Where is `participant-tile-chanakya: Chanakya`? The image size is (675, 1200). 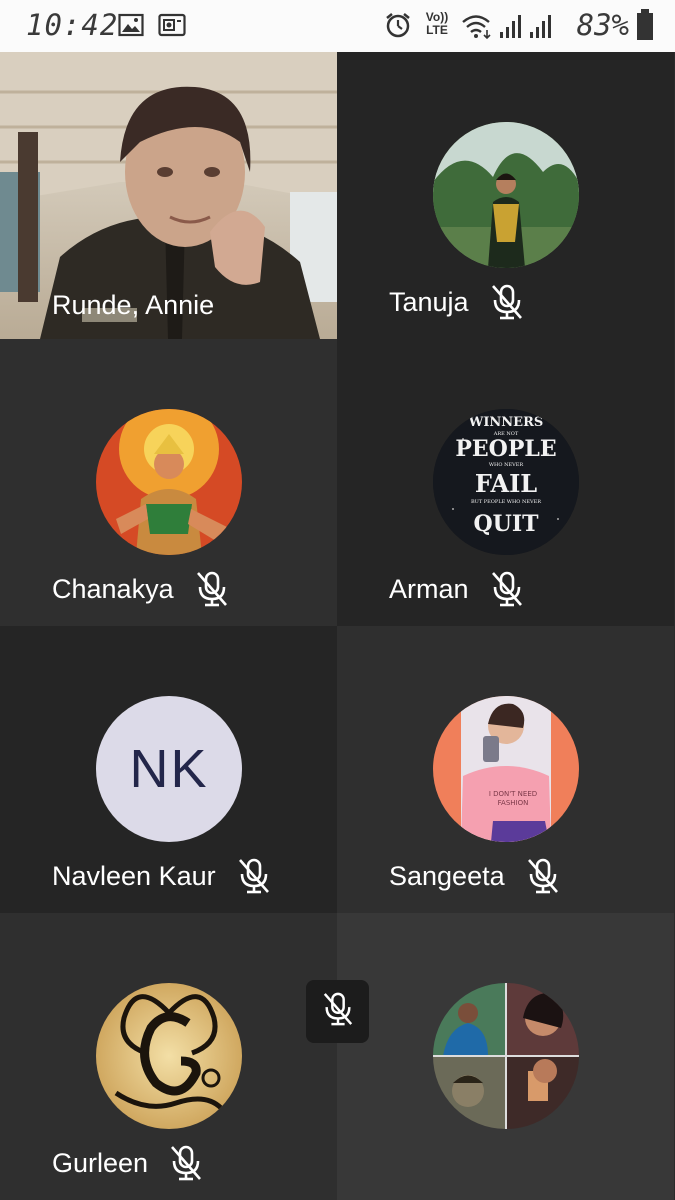 participant-tile-chanakya: Chanakya is located at coordinates (168, 482).